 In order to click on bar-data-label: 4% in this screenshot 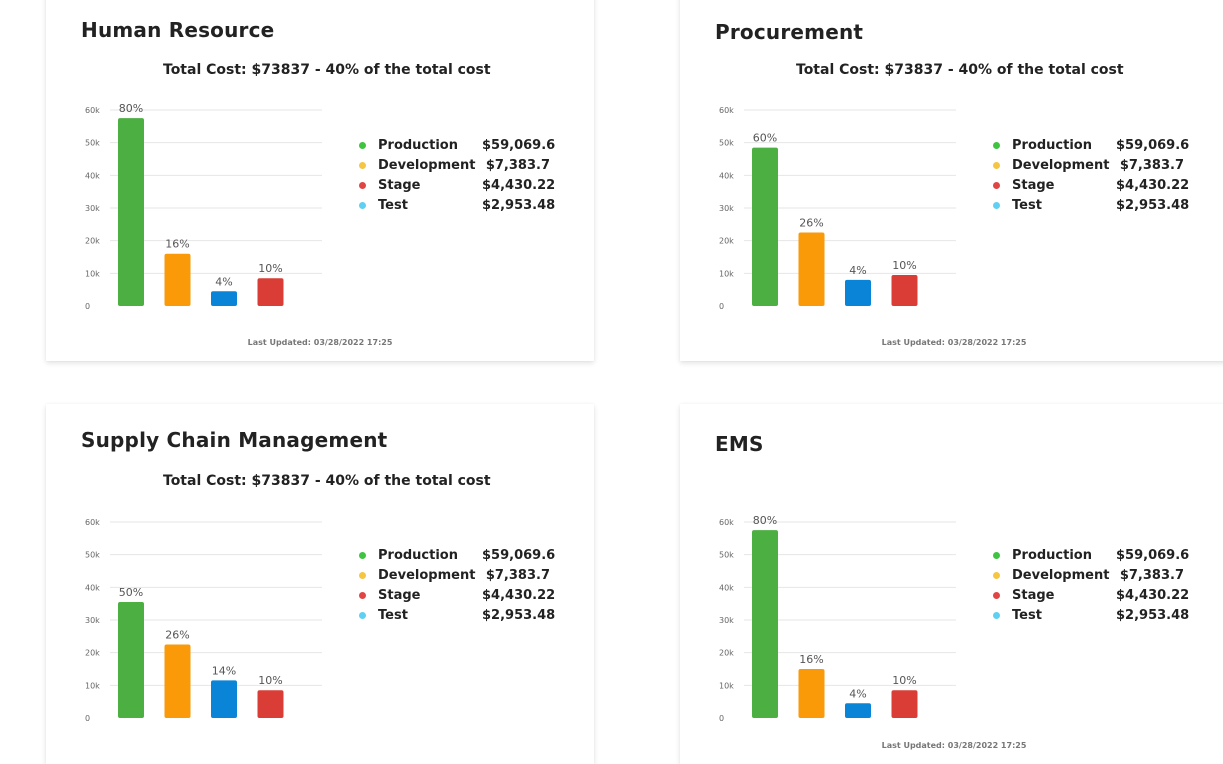, I will do `click(223, 281)`.